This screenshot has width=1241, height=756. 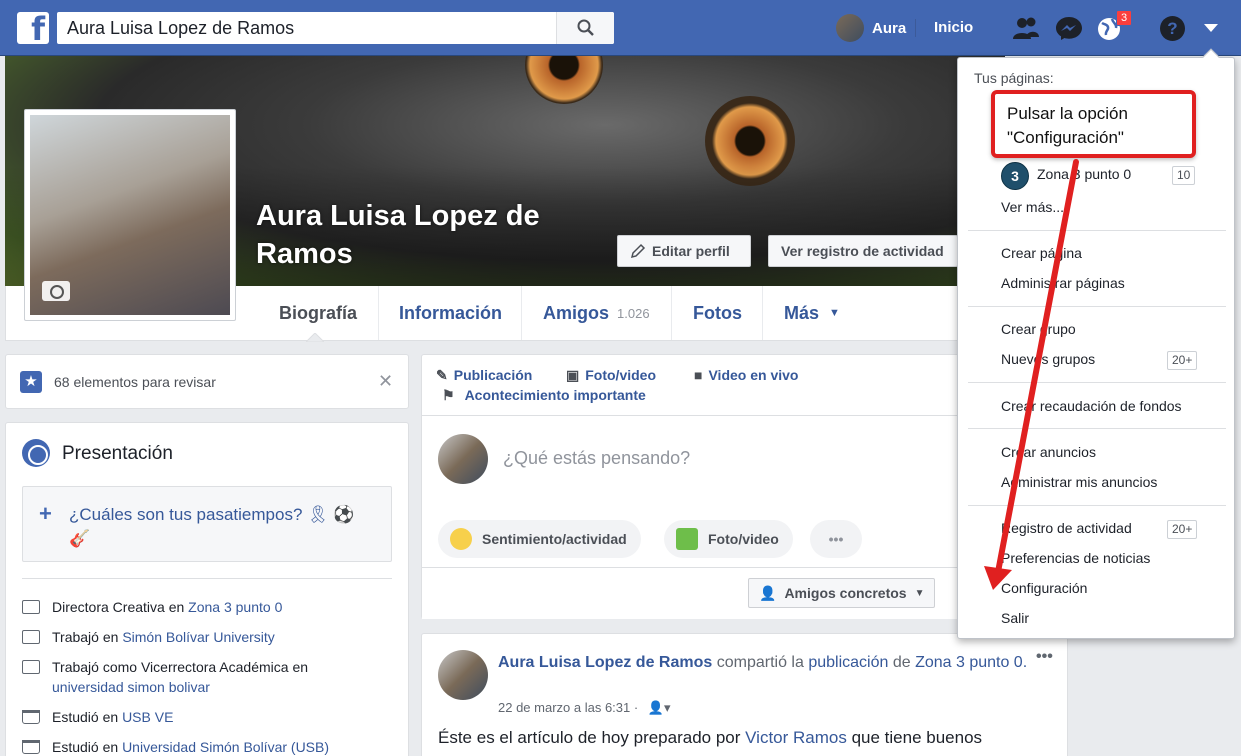 I want to click on more-options-button: •••, so click(x=836, y=539).